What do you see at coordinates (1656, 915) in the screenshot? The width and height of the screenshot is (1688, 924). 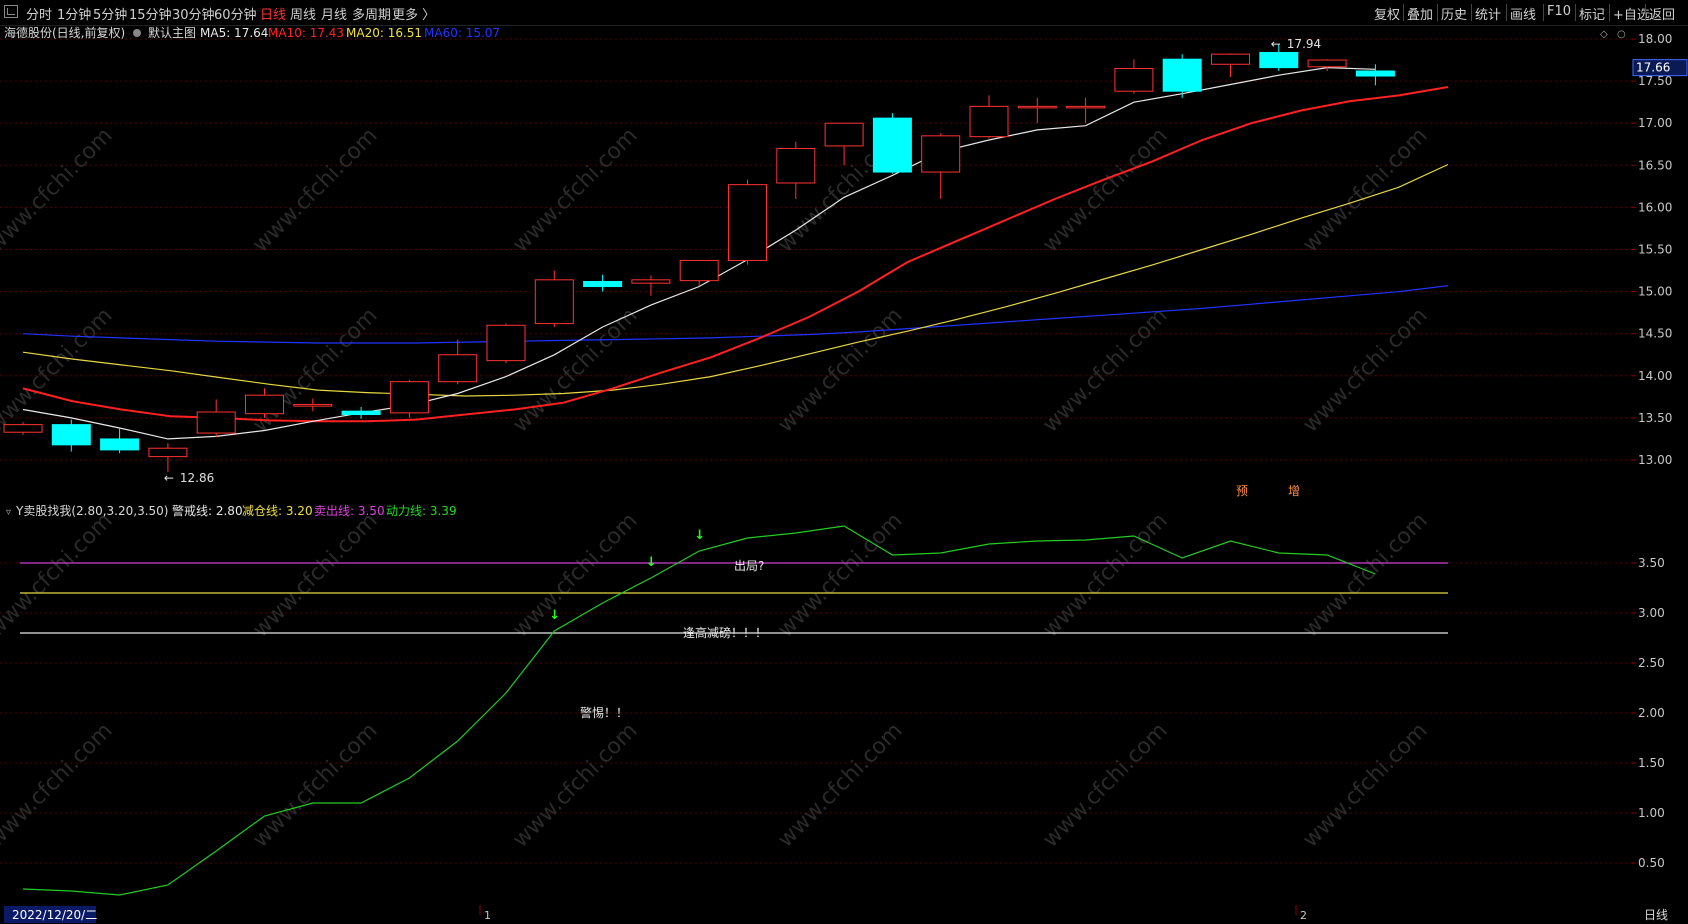 I see `period-label: 日线` at bounding box center [1656, 915].